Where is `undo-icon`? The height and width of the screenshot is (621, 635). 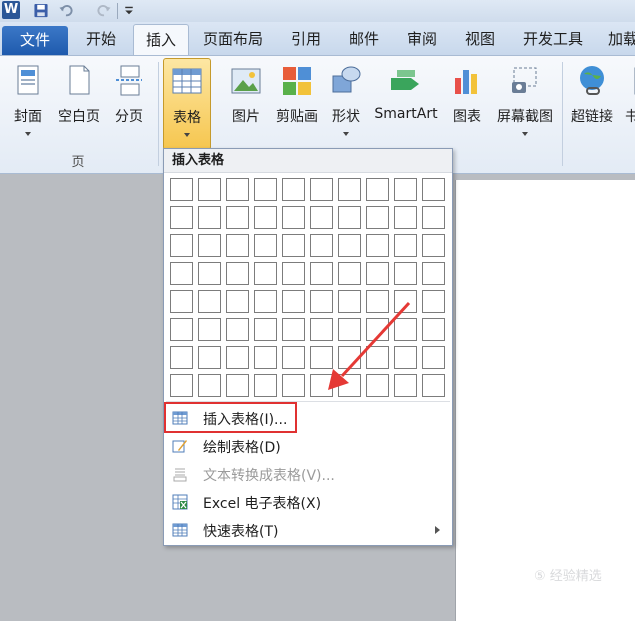 undo-icon is located at coordinates (66, 10).